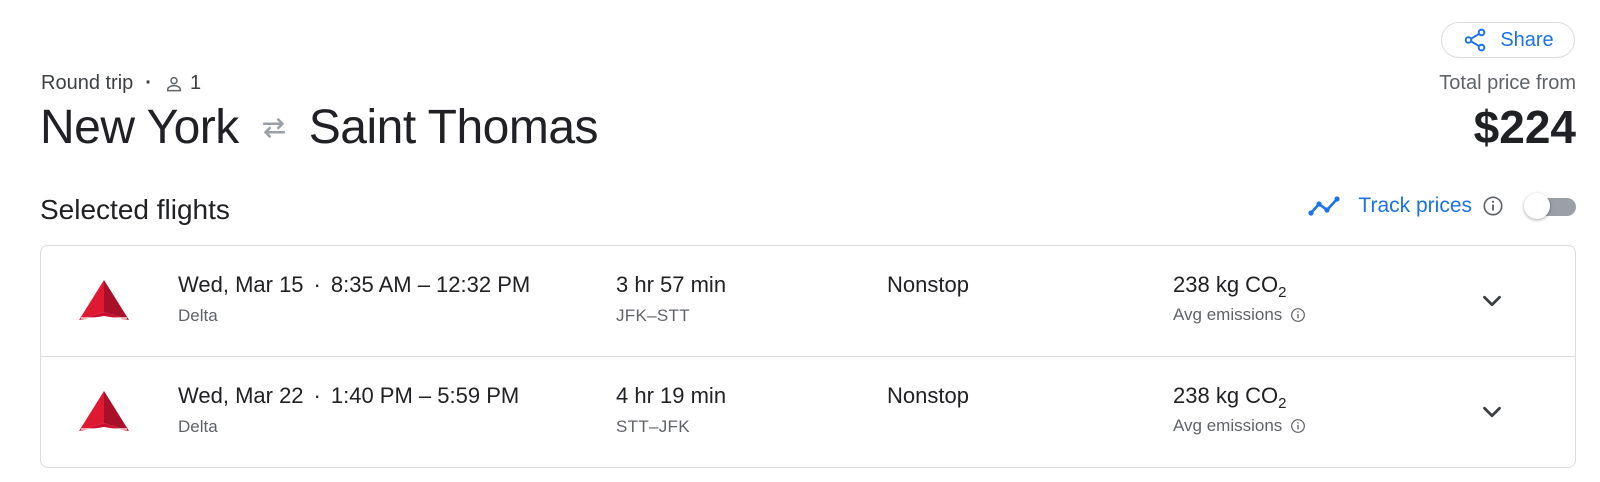 The image size is (1600, 482). Describe the element at coordinates (173, 83) in the screenshot. I see `person-icon` at that location.